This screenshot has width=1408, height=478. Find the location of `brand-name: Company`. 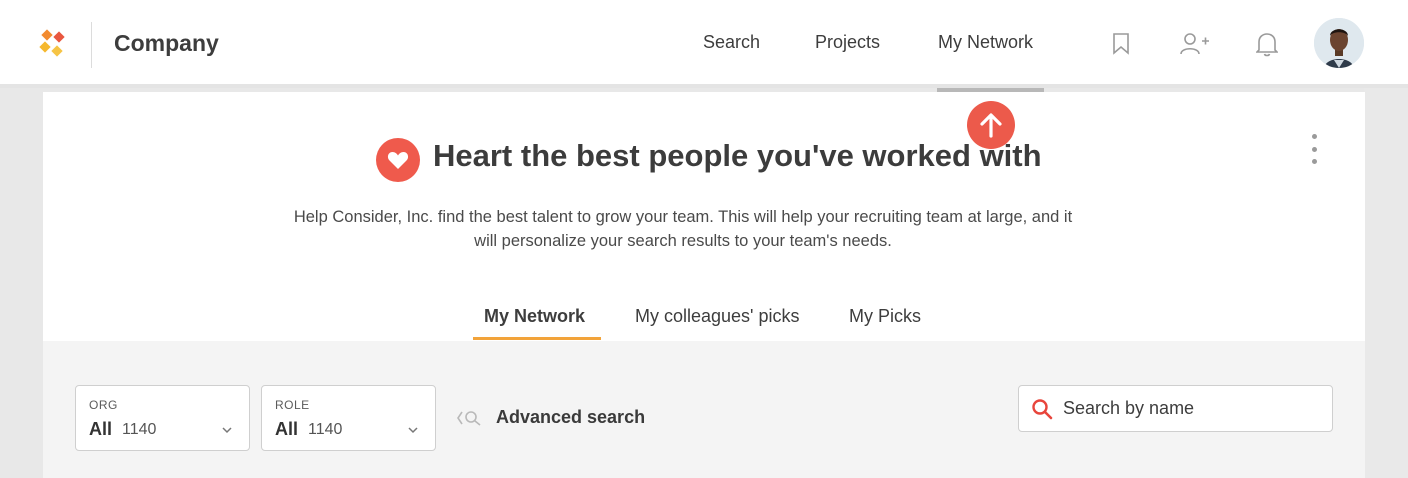

brand-name: Company is located at coordinates (166, 43).